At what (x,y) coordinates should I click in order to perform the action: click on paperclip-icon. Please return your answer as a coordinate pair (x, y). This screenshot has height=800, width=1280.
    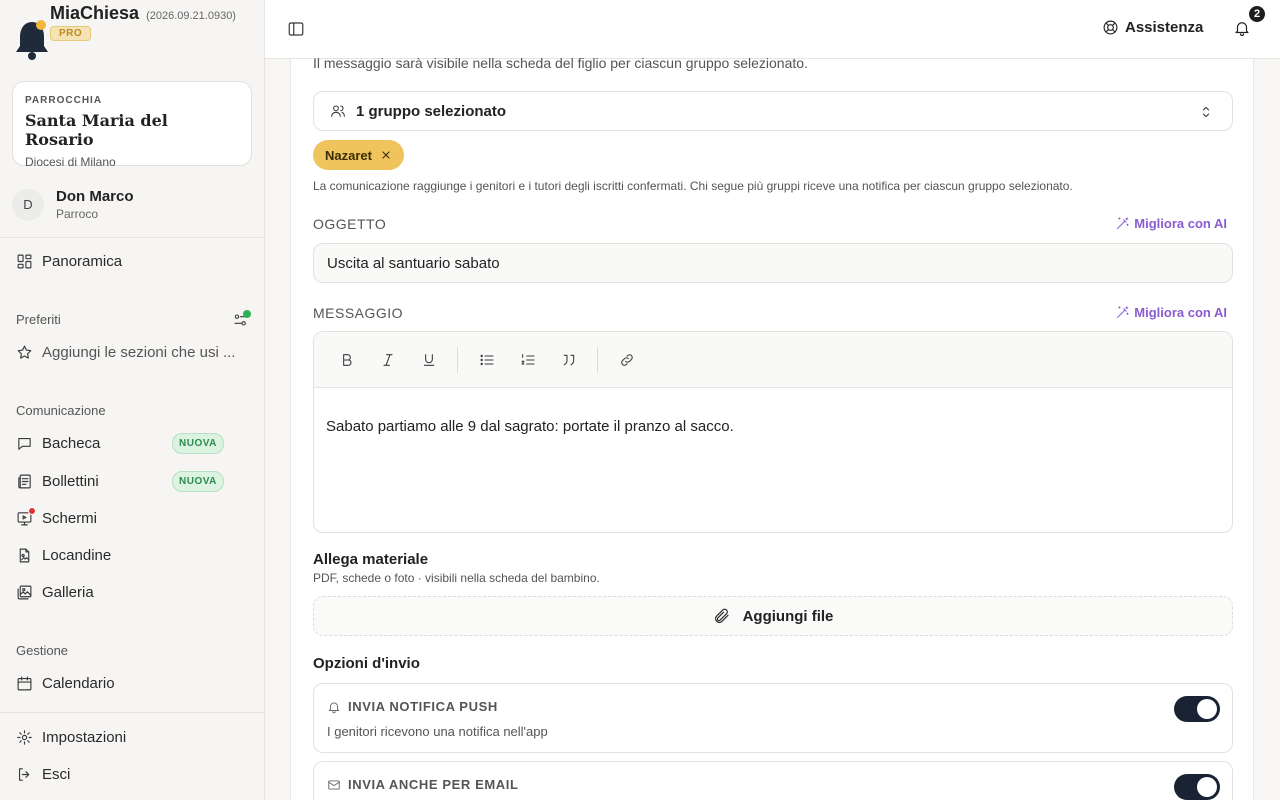
    Looking at the image, I should click on (721, 615).